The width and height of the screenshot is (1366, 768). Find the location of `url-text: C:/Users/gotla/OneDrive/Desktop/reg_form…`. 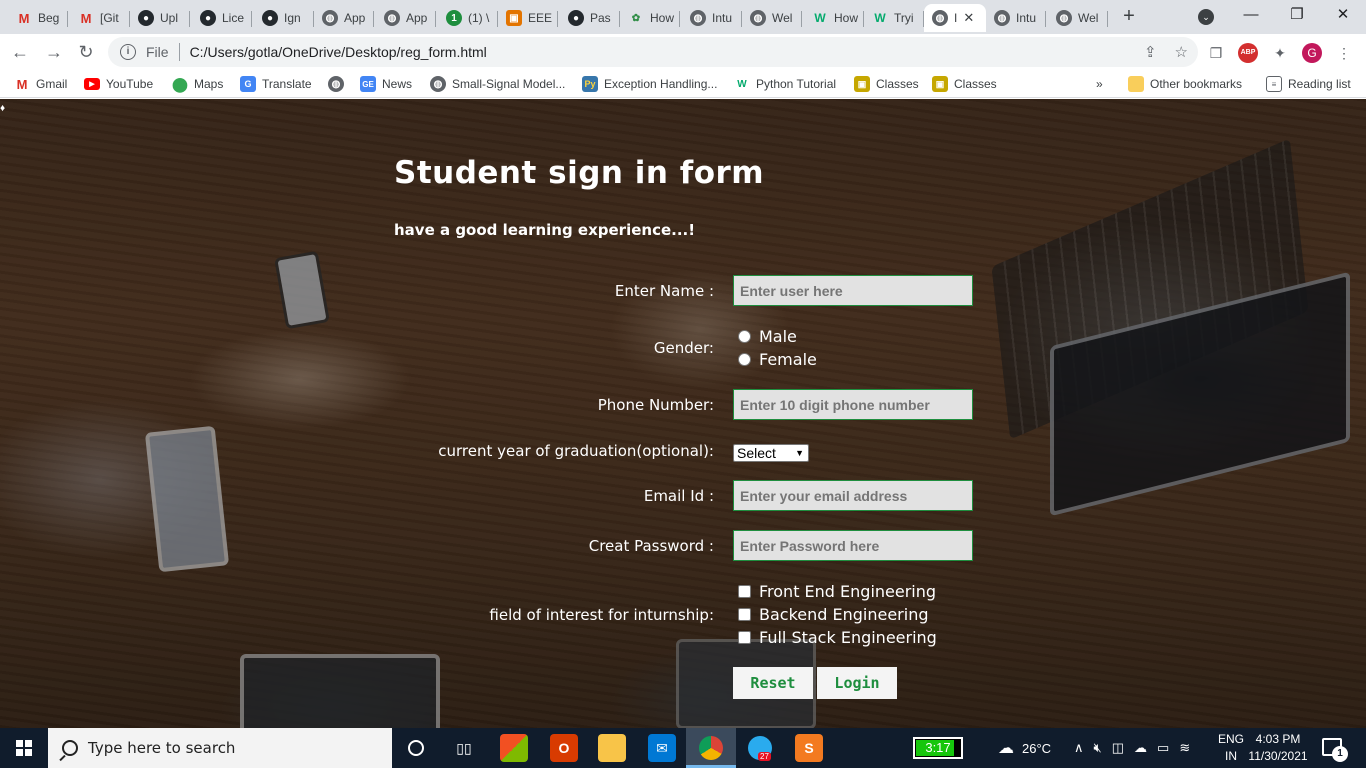

url-text: C:/Users/gotla/OneDrive/Desktop/reg_form… is located at coordinates (338, 52).